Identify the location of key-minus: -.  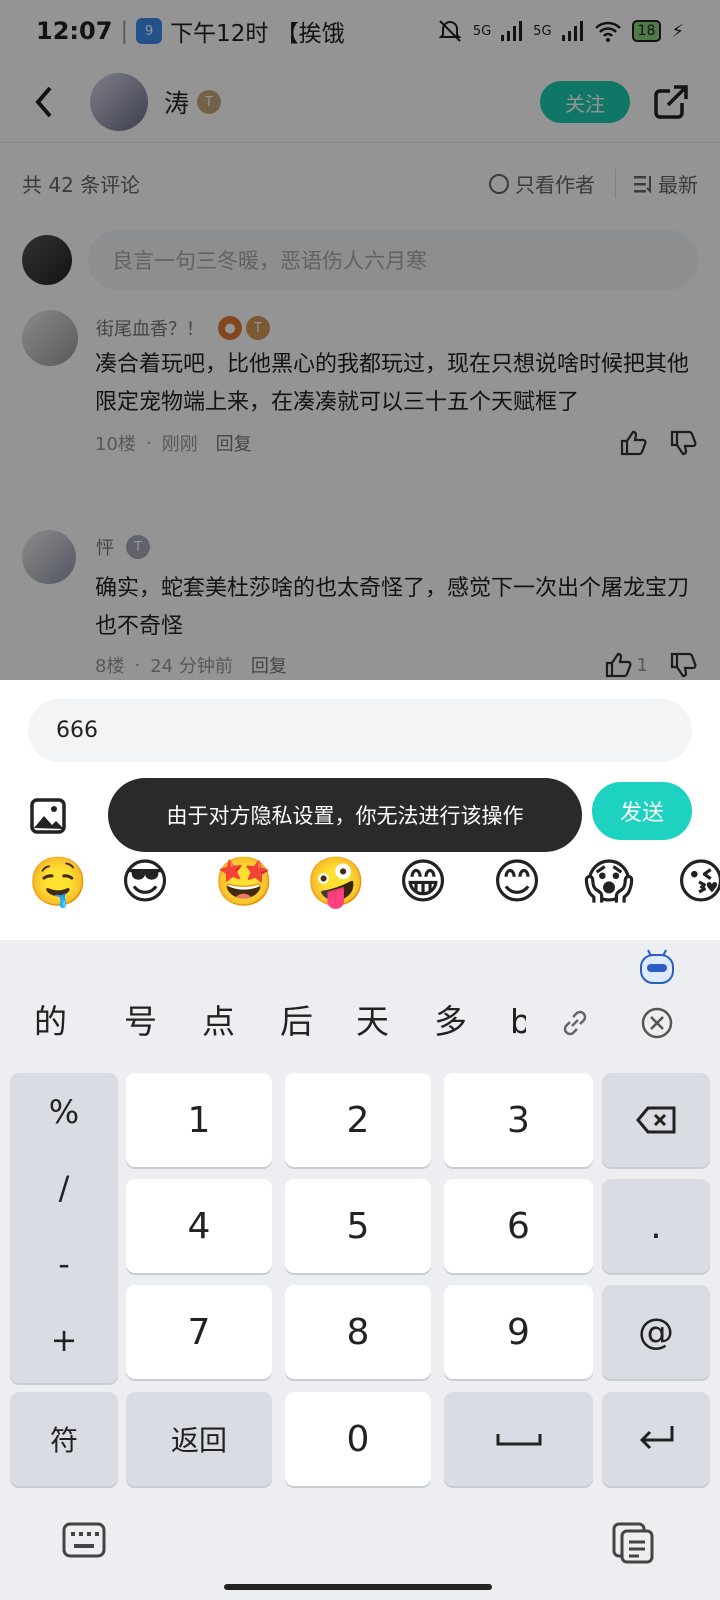
(64, 1264).